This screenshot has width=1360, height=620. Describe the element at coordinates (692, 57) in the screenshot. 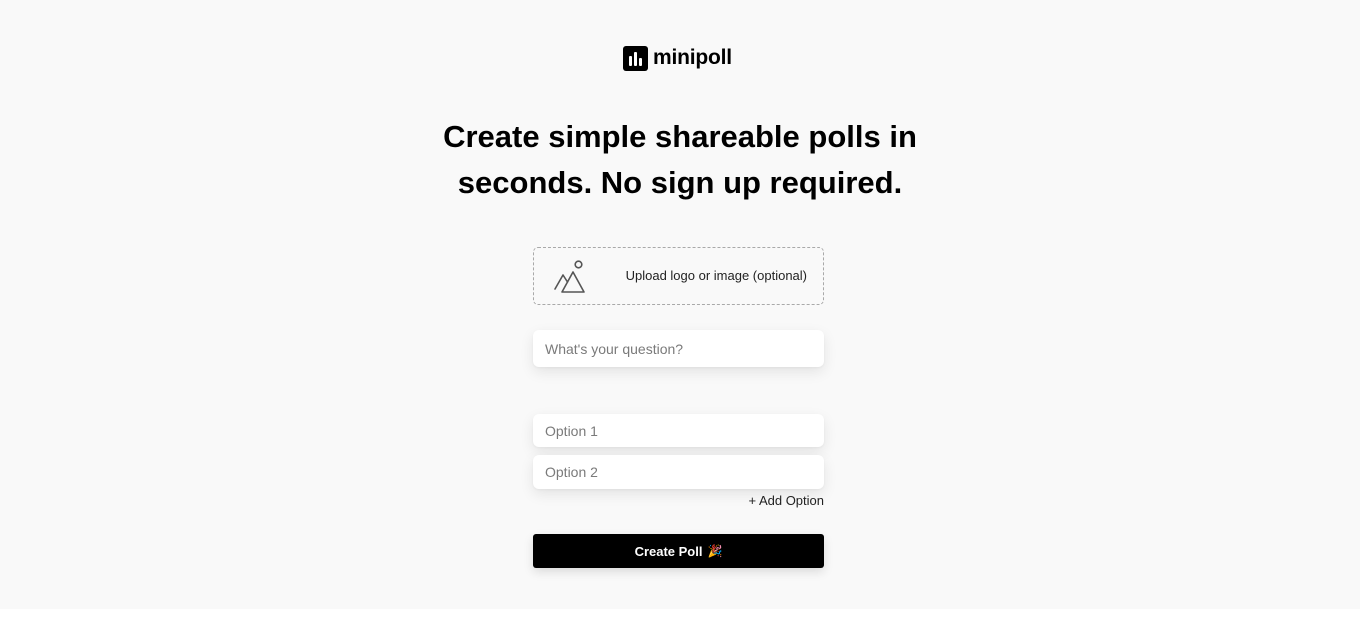

I see `brand-name: minipoll` at that location.